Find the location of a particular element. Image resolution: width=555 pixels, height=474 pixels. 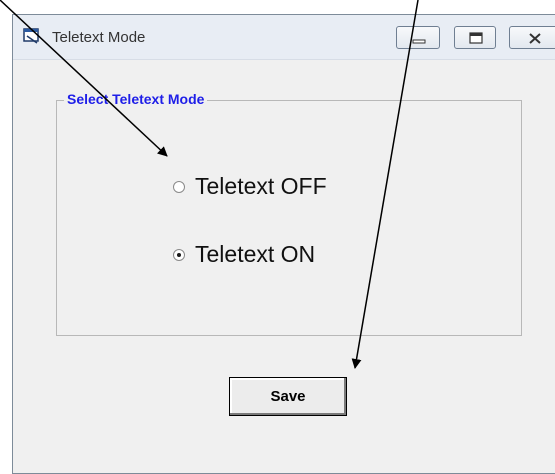

maximize-icon is located at coordinates (476, 38).